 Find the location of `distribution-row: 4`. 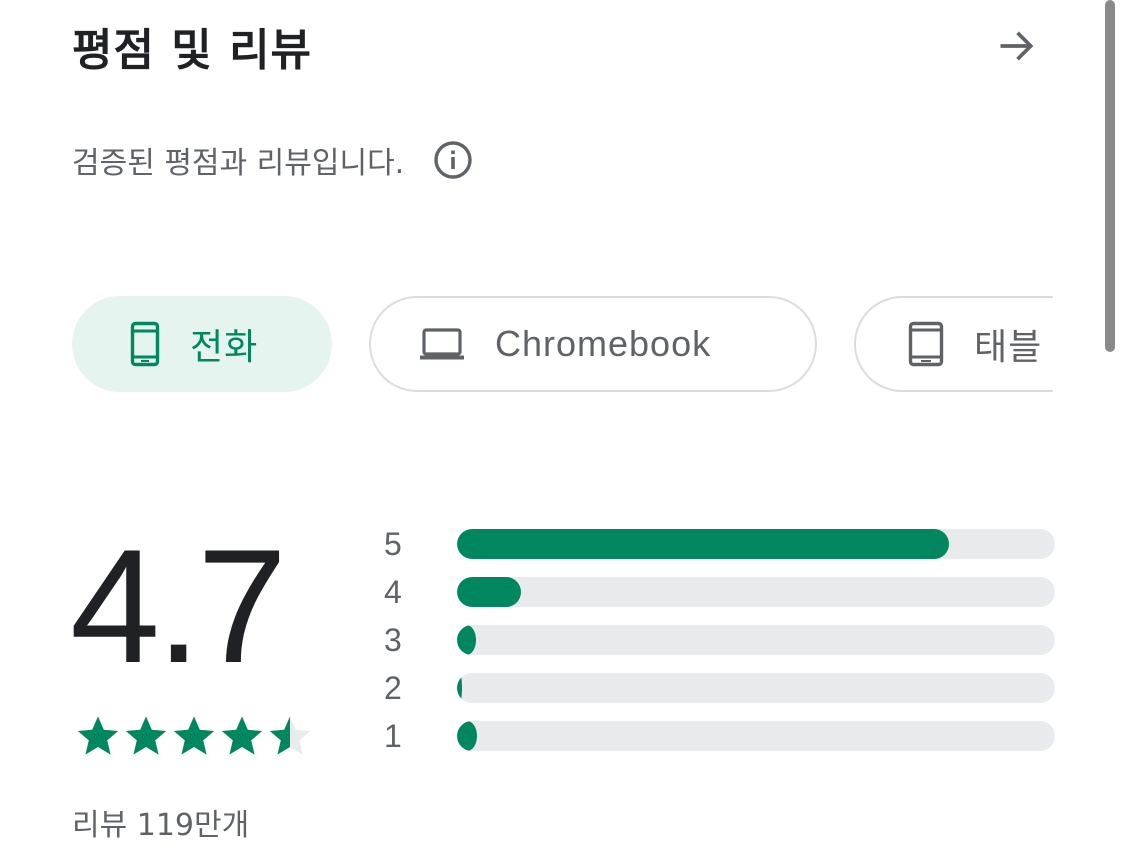

distribution-row: 4 is located at coordinates (717, 592).